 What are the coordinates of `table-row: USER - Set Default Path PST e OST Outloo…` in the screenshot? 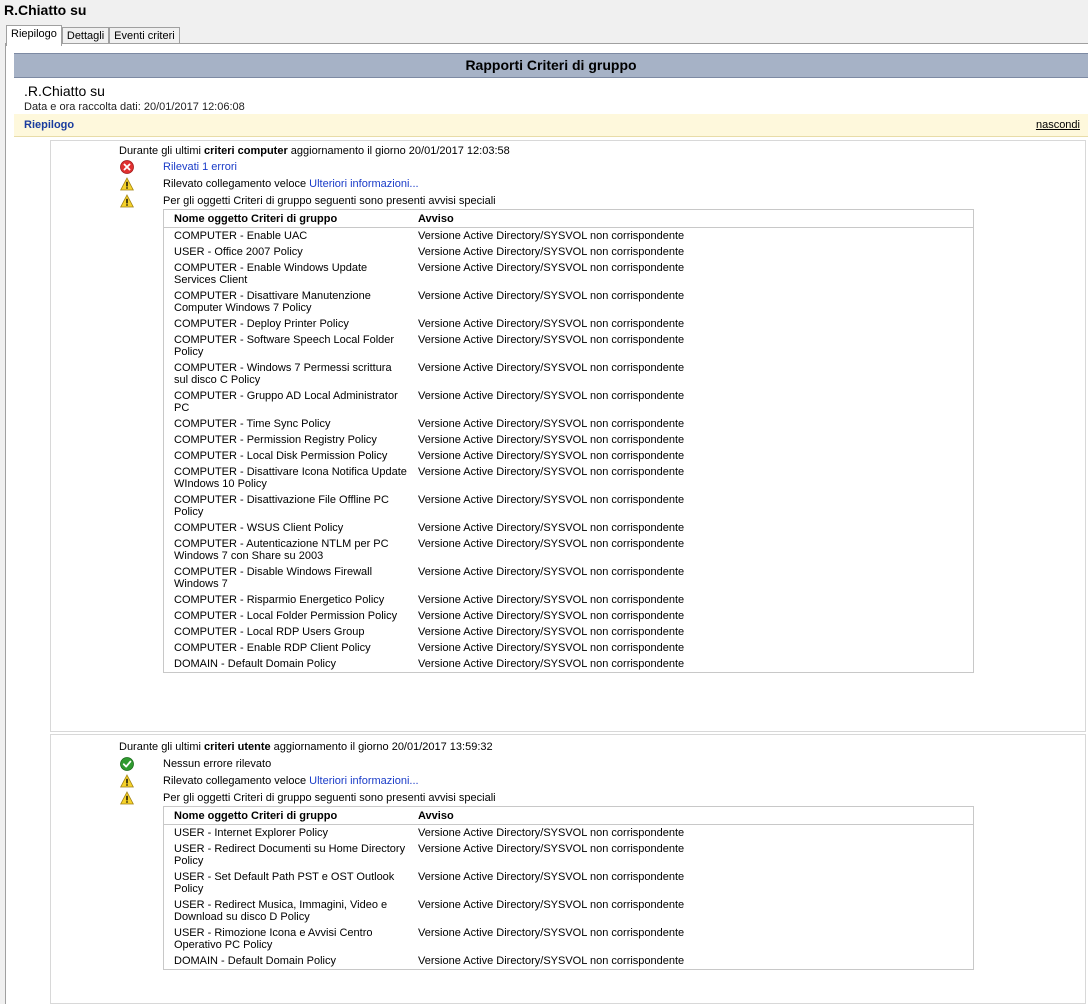 It's located at (569, 883).